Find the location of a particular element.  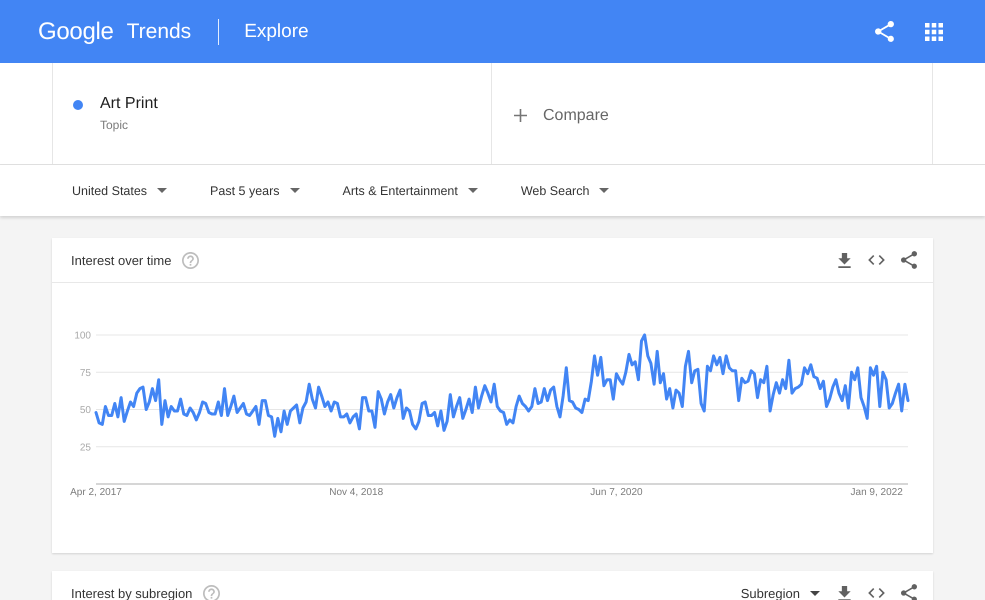

apps-grid-icon is located at coordinates (934, 31).